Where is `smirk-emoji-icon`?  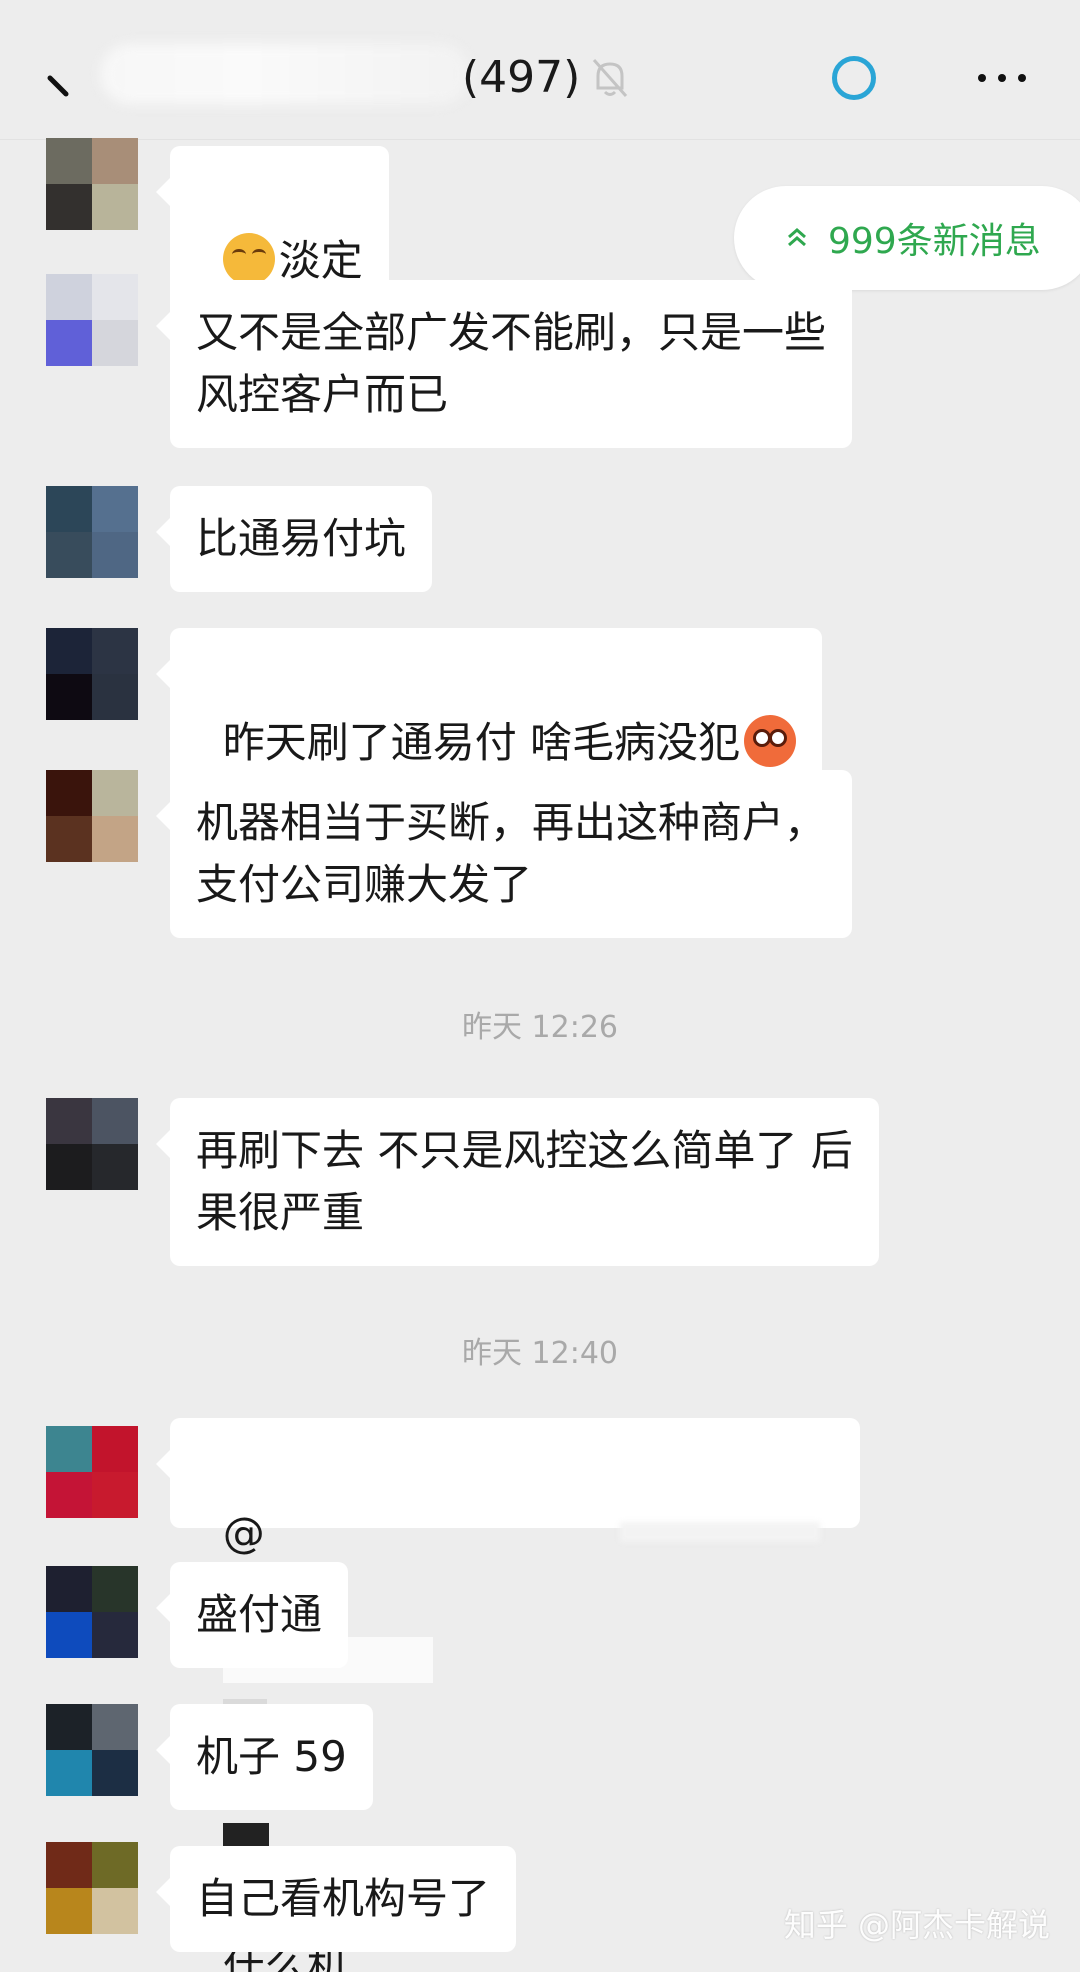
smirk-emoji-icon is located at coordinates (248, 259).